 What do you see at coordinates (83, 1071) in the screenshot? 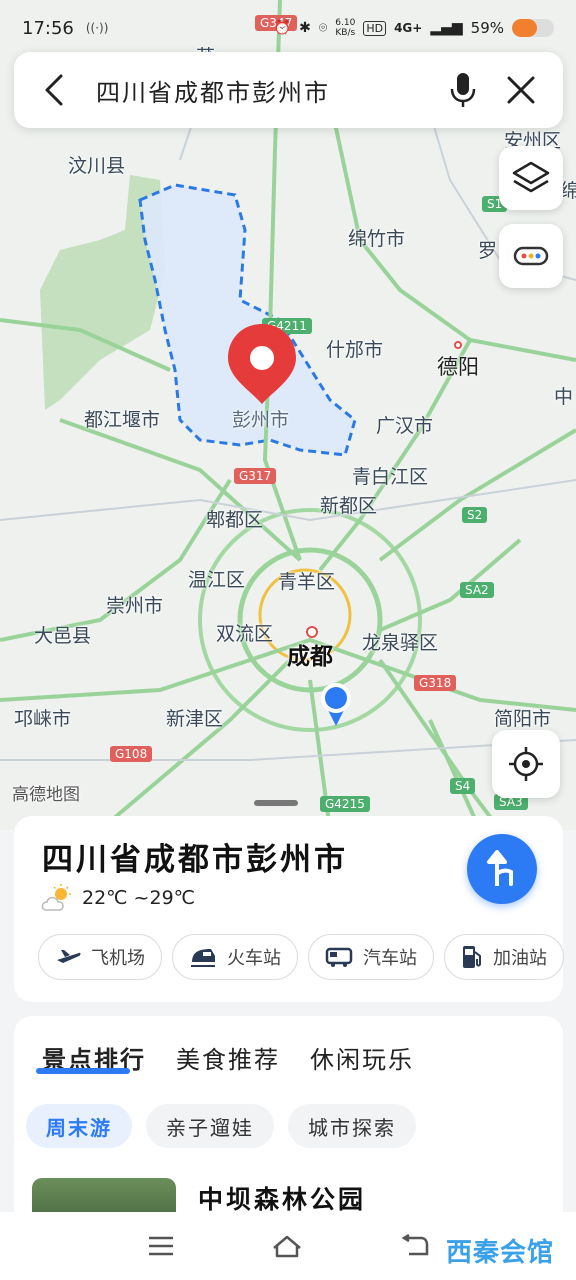
I see `active-tab-indicator` at bounding box center [83, 1071].